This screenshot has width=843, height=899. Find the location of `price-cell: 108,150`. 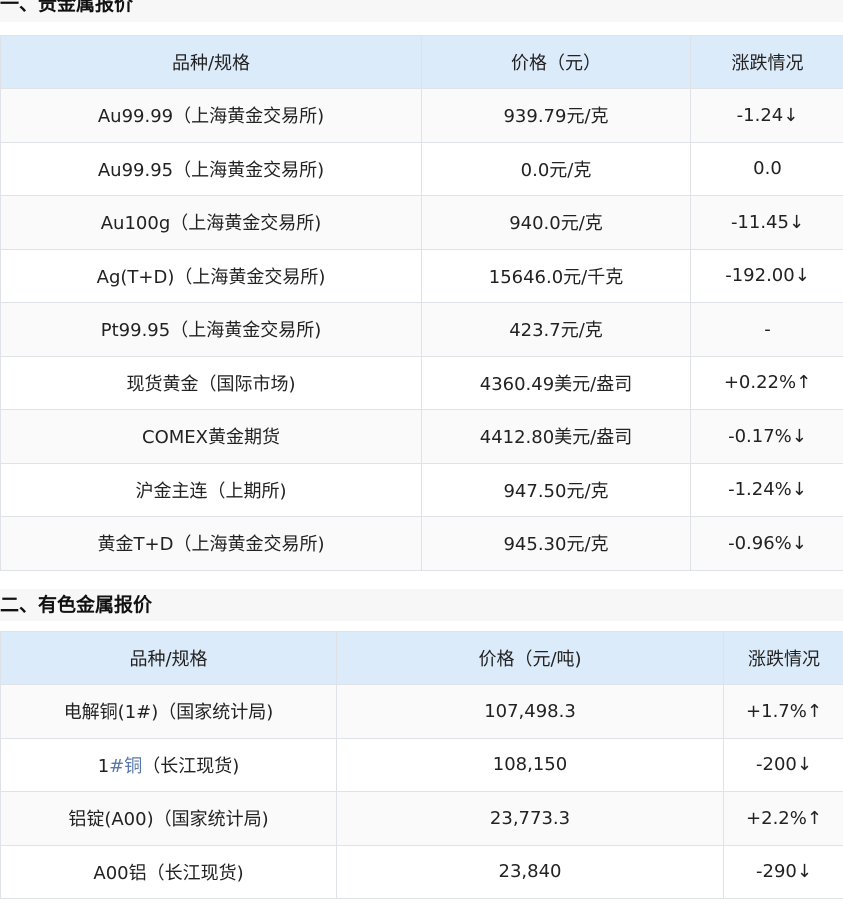

price-cell: 108,150 is located at coordinates (530, 764).